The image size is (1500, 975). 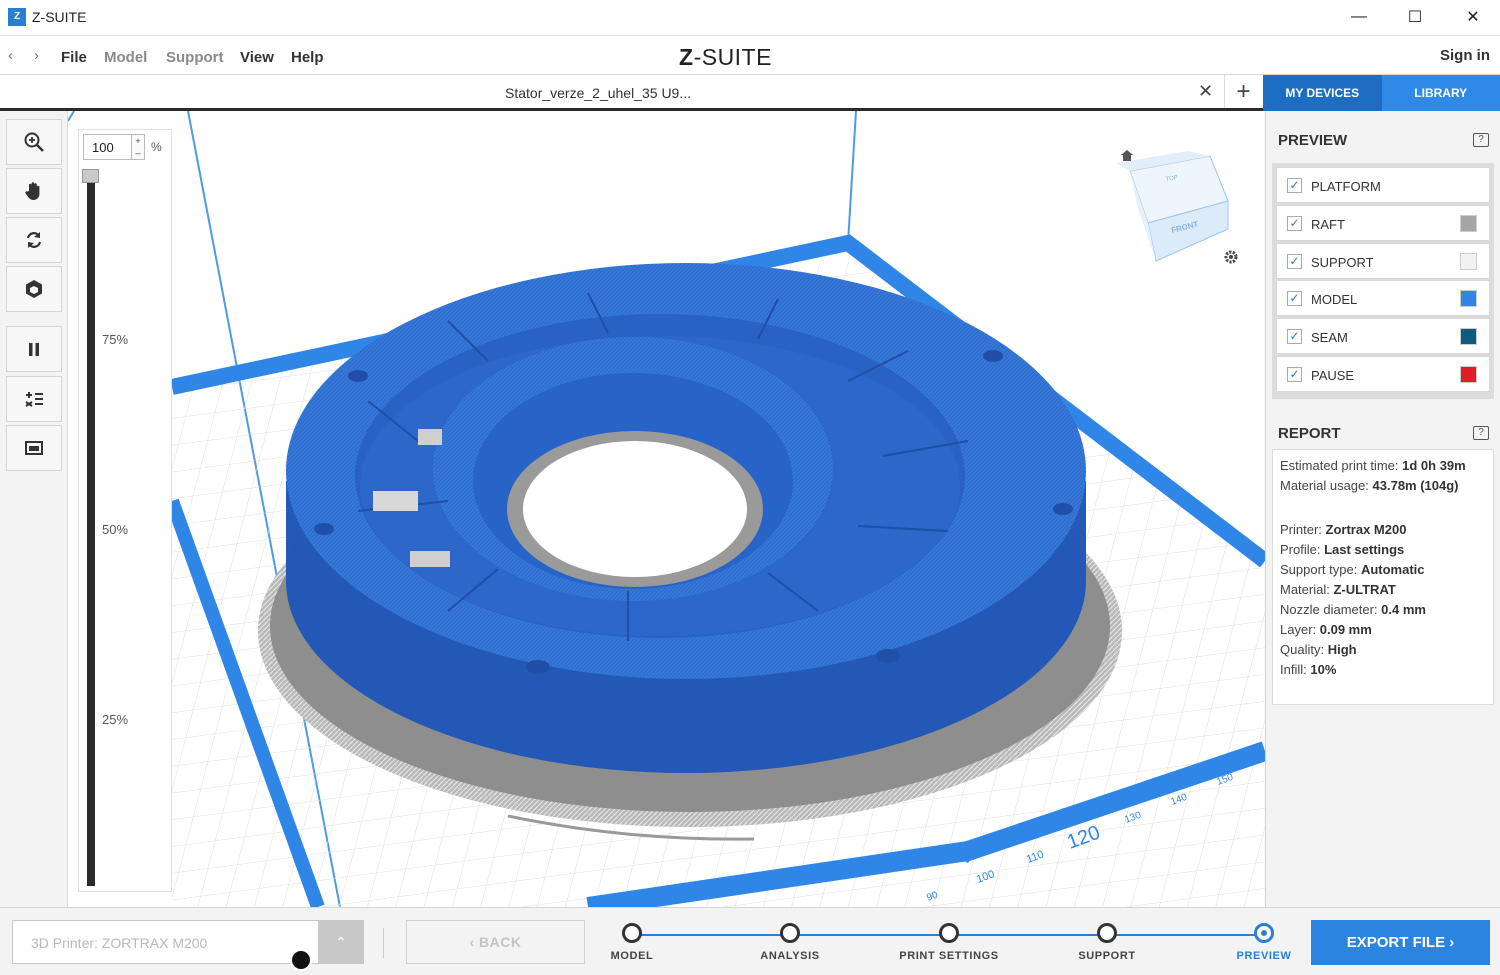 I want to click on checkbox-support: ✓, so click(x=1294, y=261).